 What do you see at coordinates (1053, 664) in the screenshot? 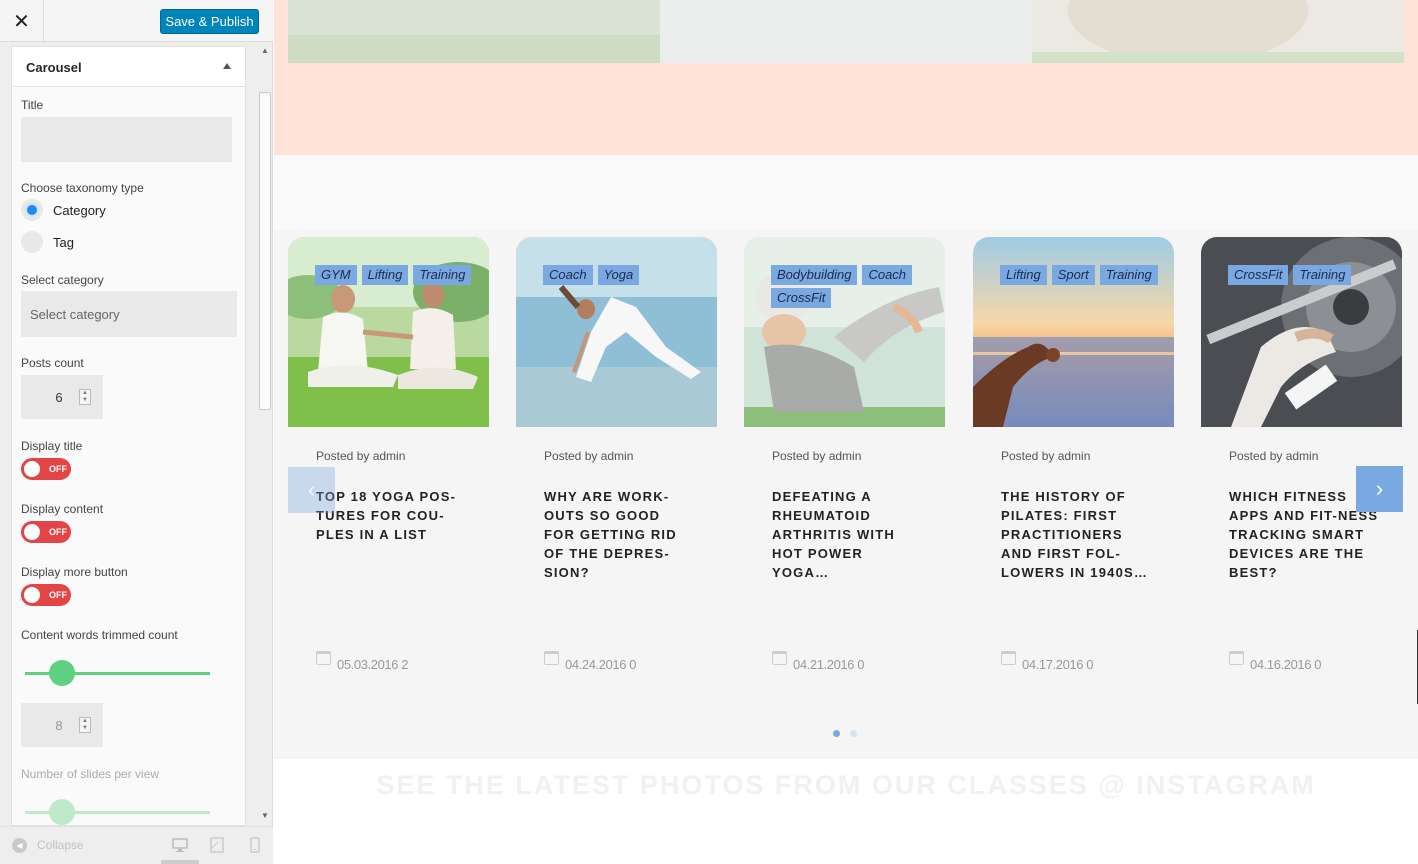
I see `post-date: 04.17.2016` at bounding box center [1053, 664].